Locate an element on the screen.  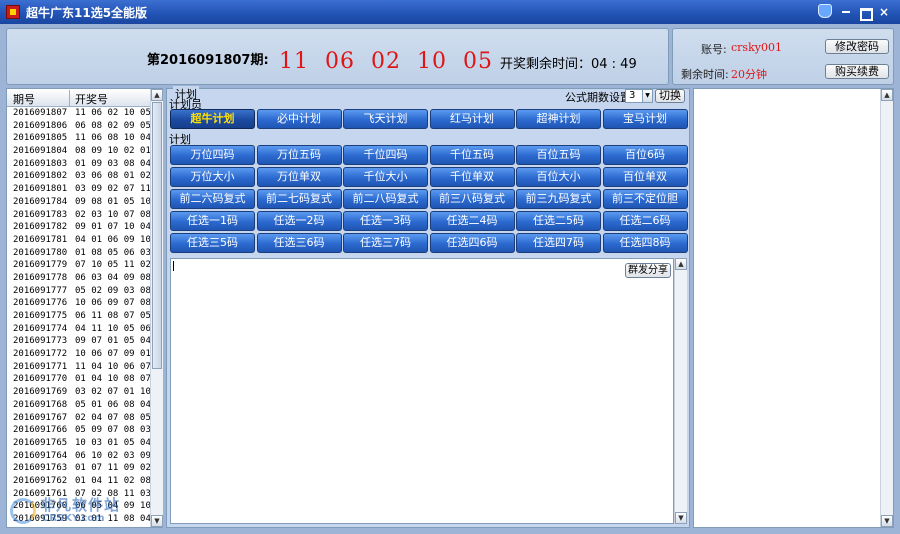
history-row: 2016091777 05 02 09 03 08 is located at coordinates (78, 291).